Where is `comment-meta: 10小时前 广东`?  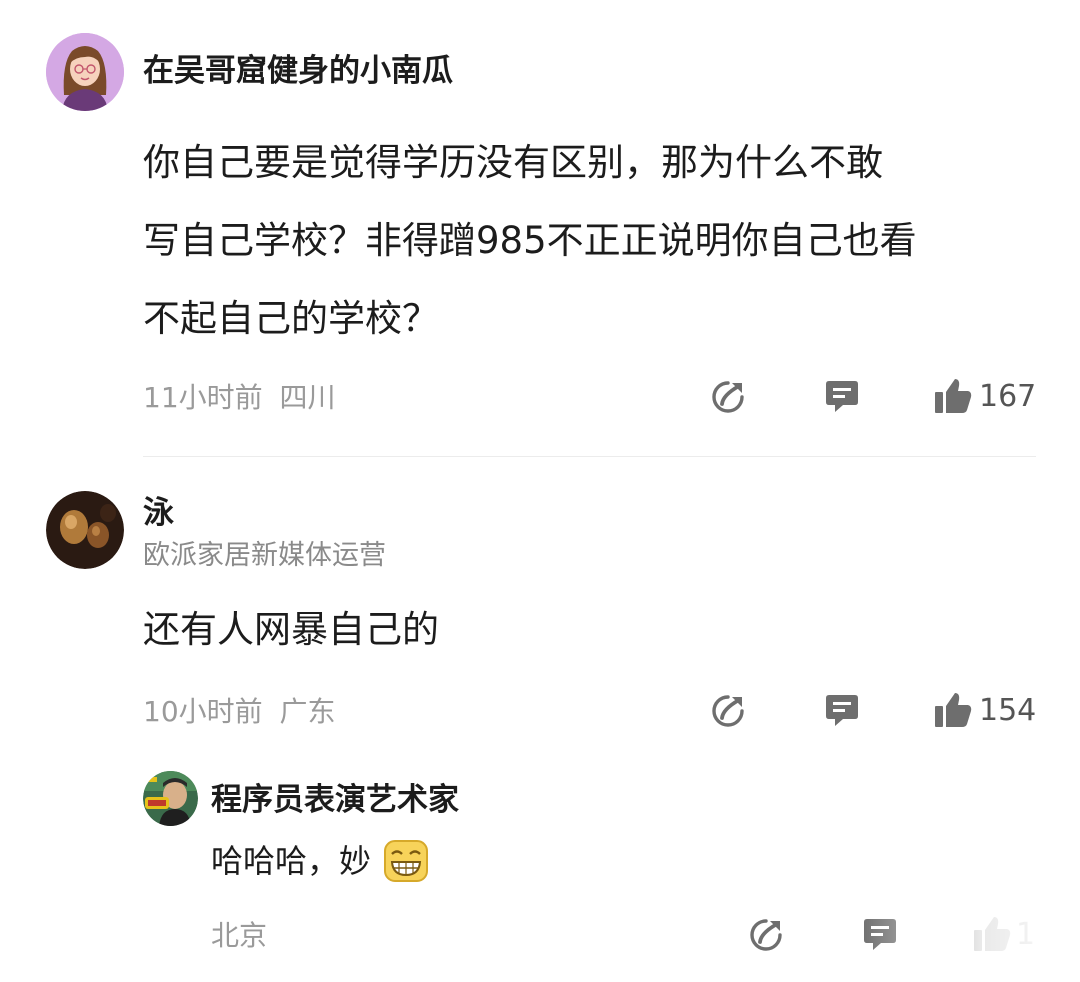 comment-meta: 10小时前 广东 is located at coordinates (239, 712).